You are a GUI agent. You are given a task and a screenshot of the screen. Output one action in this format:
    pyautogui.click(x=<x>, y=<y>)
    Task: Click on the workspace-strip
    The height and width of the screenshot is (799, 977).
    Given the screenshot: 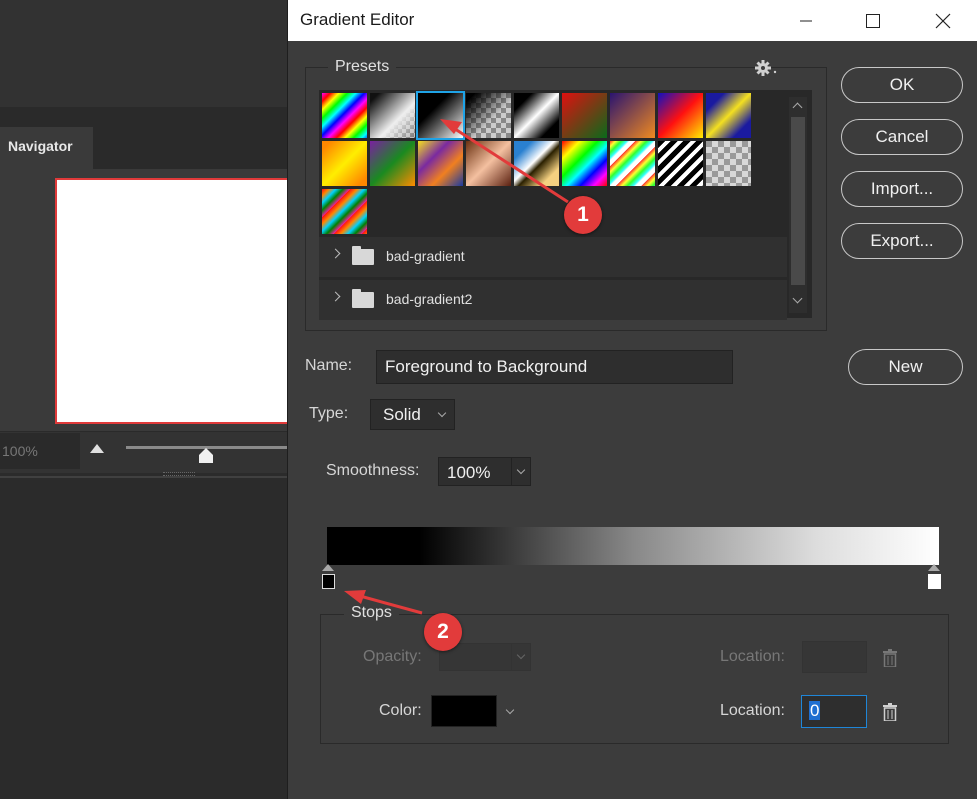 What is the action you would take?
    pyautogui.click(x=145, y=117)
    